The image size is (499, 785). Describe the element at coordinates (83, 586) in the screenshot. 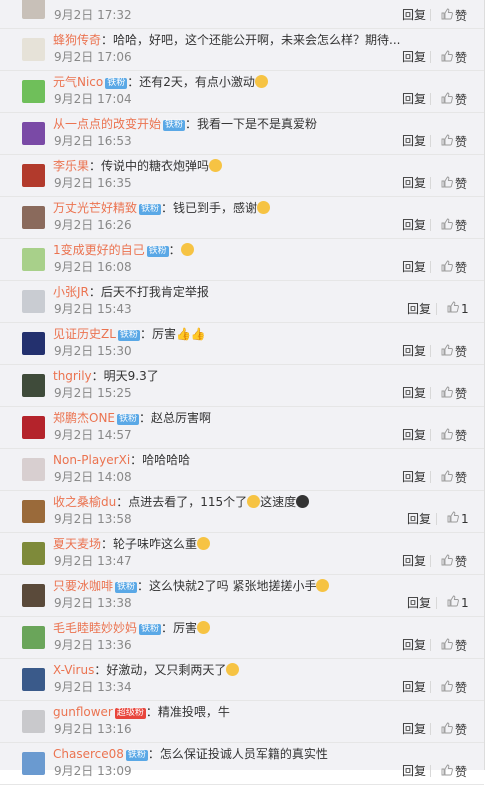

I see `username-link: 只要冰咖啡` at that location.